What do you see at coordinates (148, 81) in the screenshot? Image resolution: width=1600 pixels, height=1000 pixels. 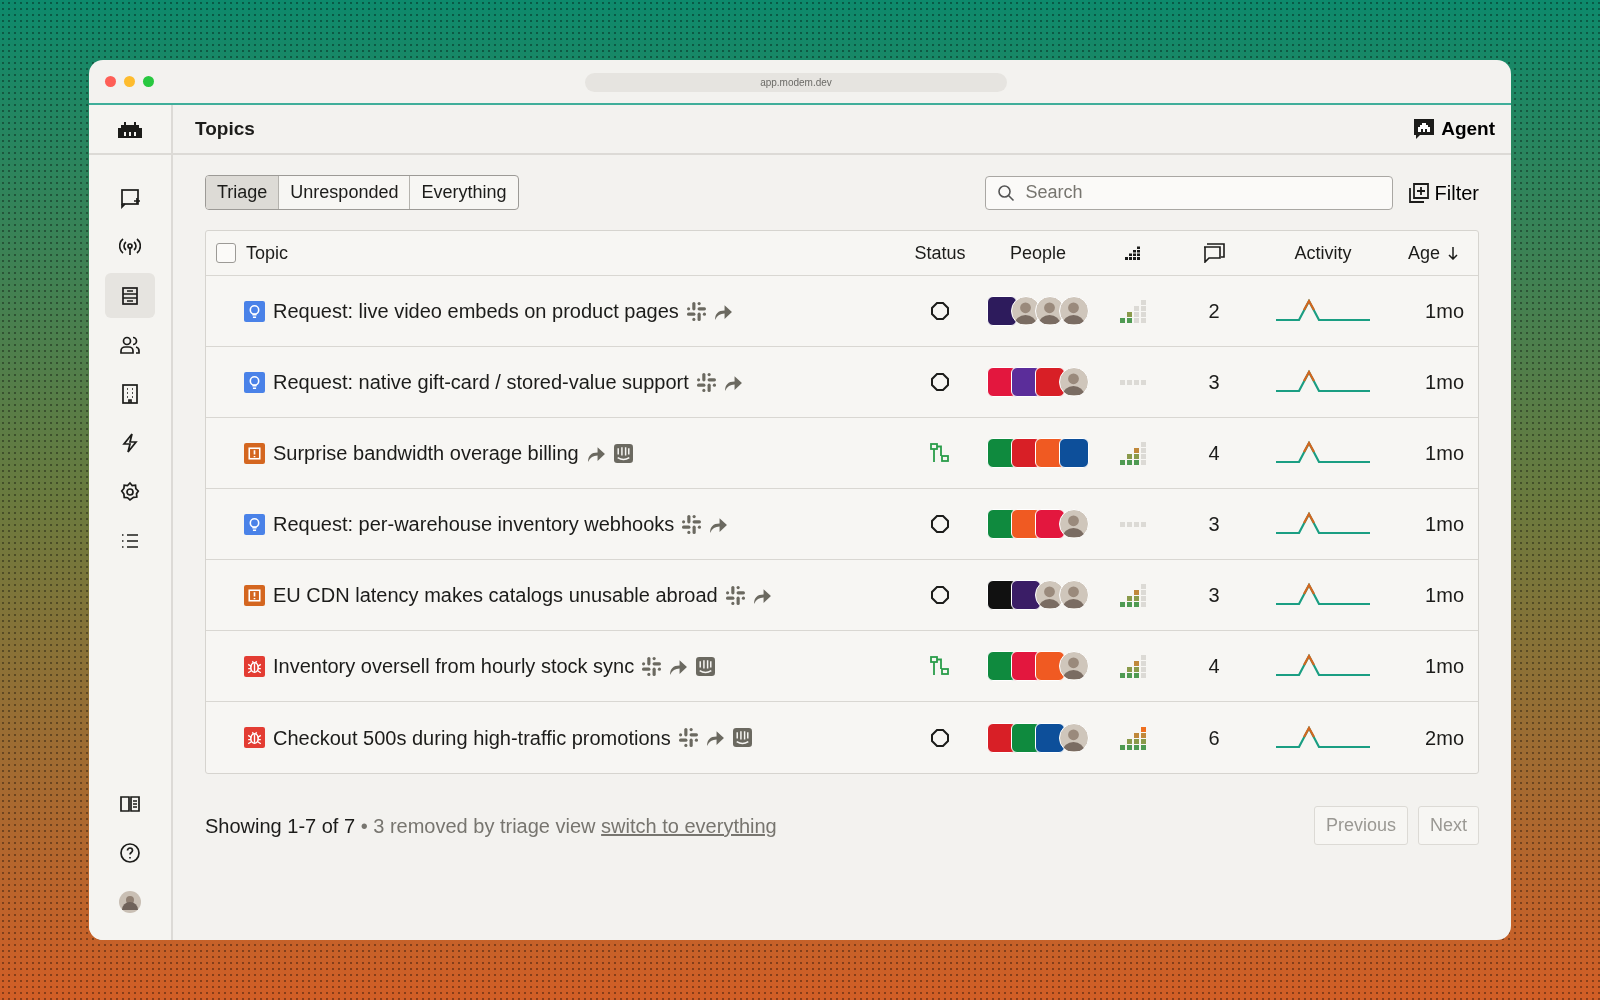 I see `maximize-window-dot` at bounding box center [148, 81].